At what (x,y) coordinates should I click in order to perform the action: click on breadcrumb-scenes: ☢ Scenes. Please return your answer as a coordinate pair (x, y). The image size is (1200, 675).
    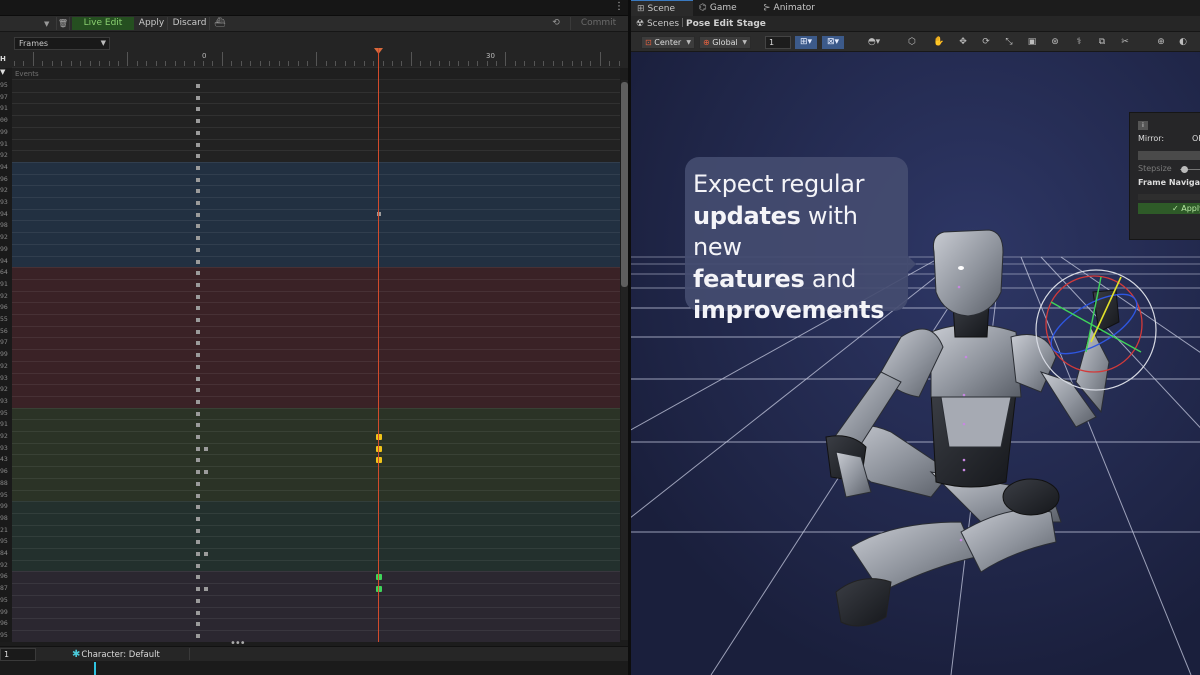
    Looking at the image, I should click on (657, 24).